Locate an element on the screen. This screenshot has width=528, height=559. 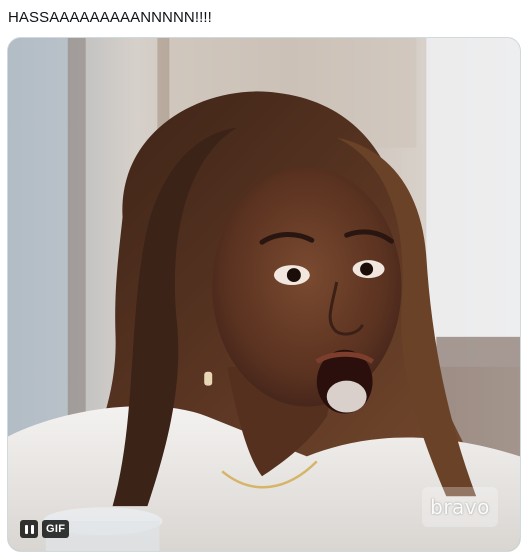
watermark-text: bravo is located at coordinates (460, 507).